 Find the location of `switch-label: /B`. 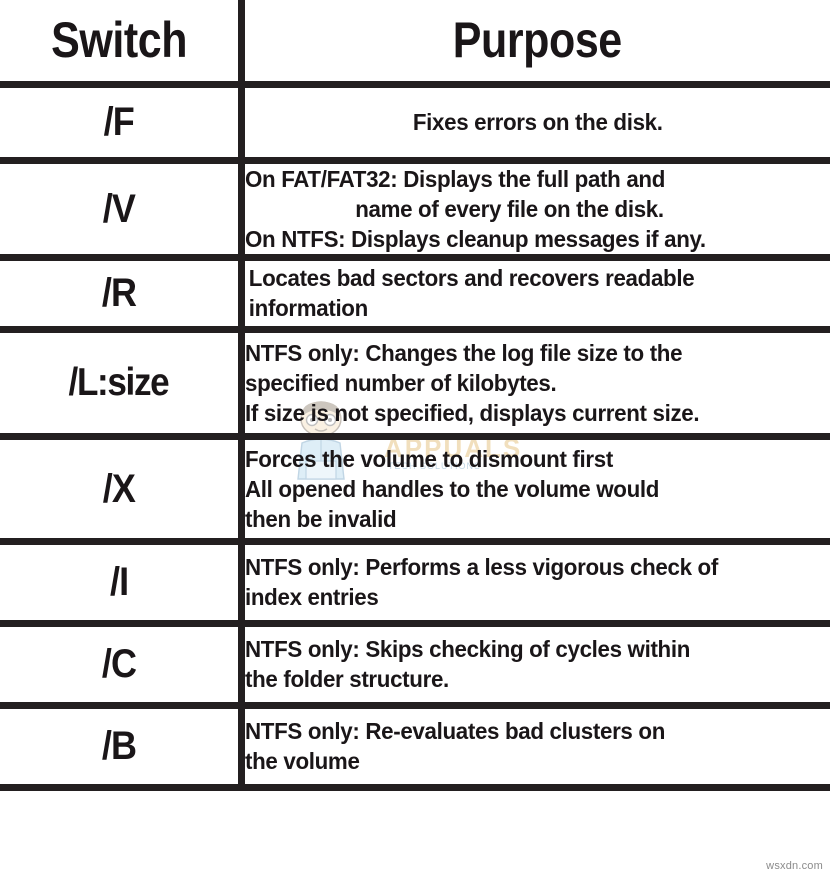

switch-label: /B is located at coordinates (119, 746).